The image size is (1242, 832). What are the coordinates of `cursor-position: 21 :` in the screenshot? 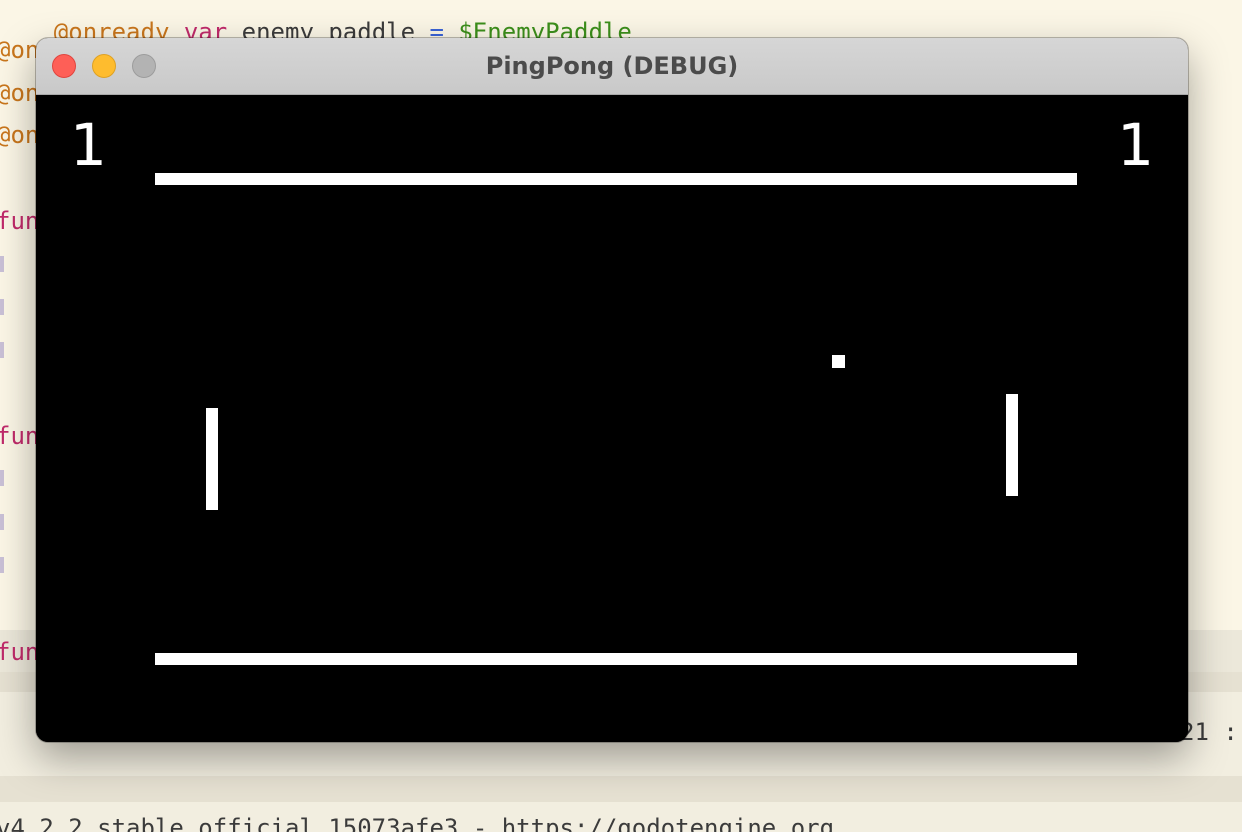 It's located at (1209, 732).